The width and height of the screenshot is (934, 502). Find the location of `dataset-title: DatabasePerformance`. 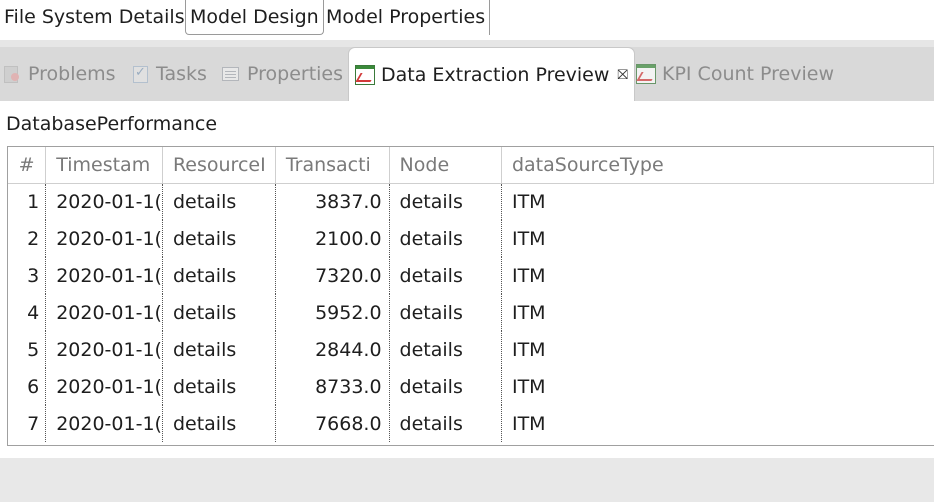

dataset-title: DatabasePerformance is located at coordinates (112, 124).